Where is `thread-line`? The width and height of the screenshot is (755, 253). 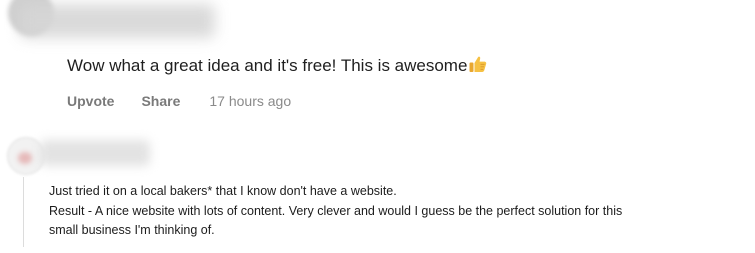
thread-line is located at coordinates (23, 212).